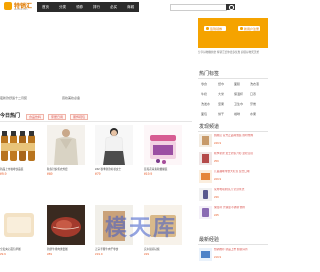 Image resolution: width=320 pixels, height=272 pixels. Describe the element at coordinates (233, 195) in the screenshot. I see `find-item: 家用电动剃须刀 全身水洗 ¥39` at that location.